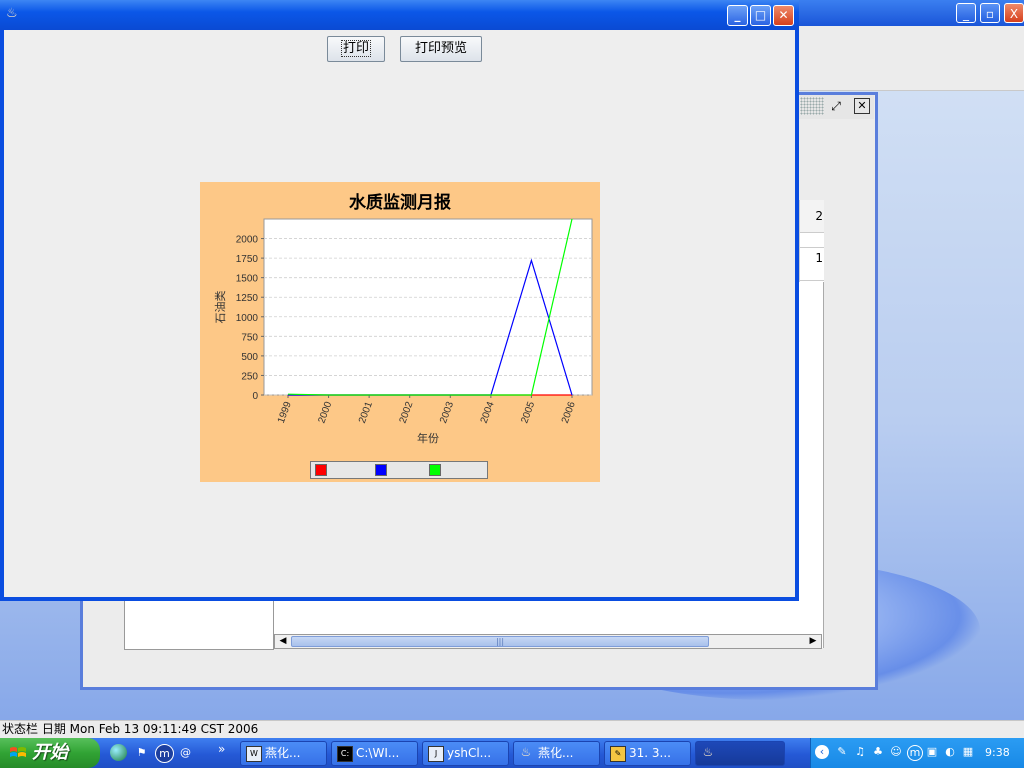  Describe the element at coordinates (447, 412) in the screenshot. I see `x-tick-label: 2003` at that location.